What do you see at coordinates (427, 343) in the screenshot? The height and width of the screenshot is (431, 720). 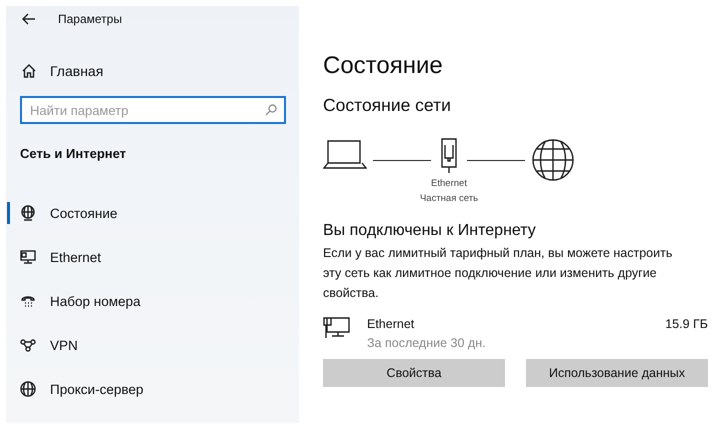 I see `usage-period: За последние 30 дн.` at bounding box center [427, 343].